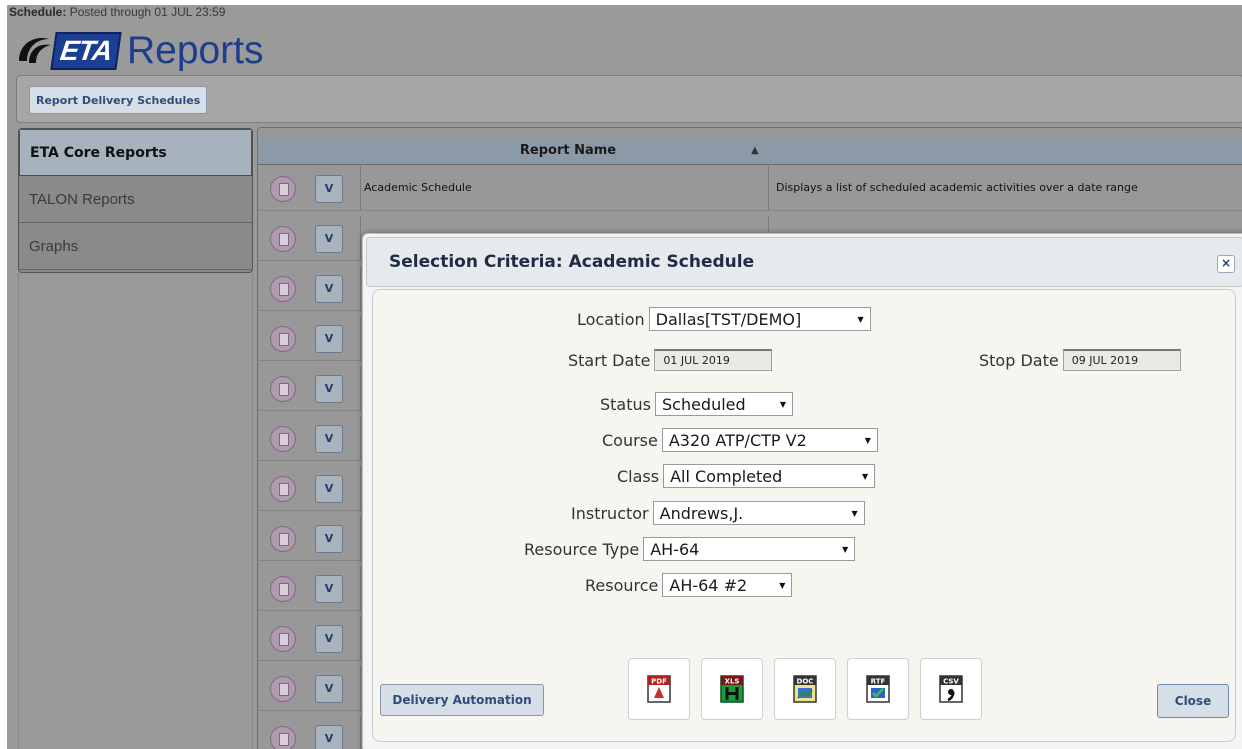 The width and height of the screenshot is (1242, 749). I want to click on resource-select: AH-64 #2 ▼, so click(727, 585).